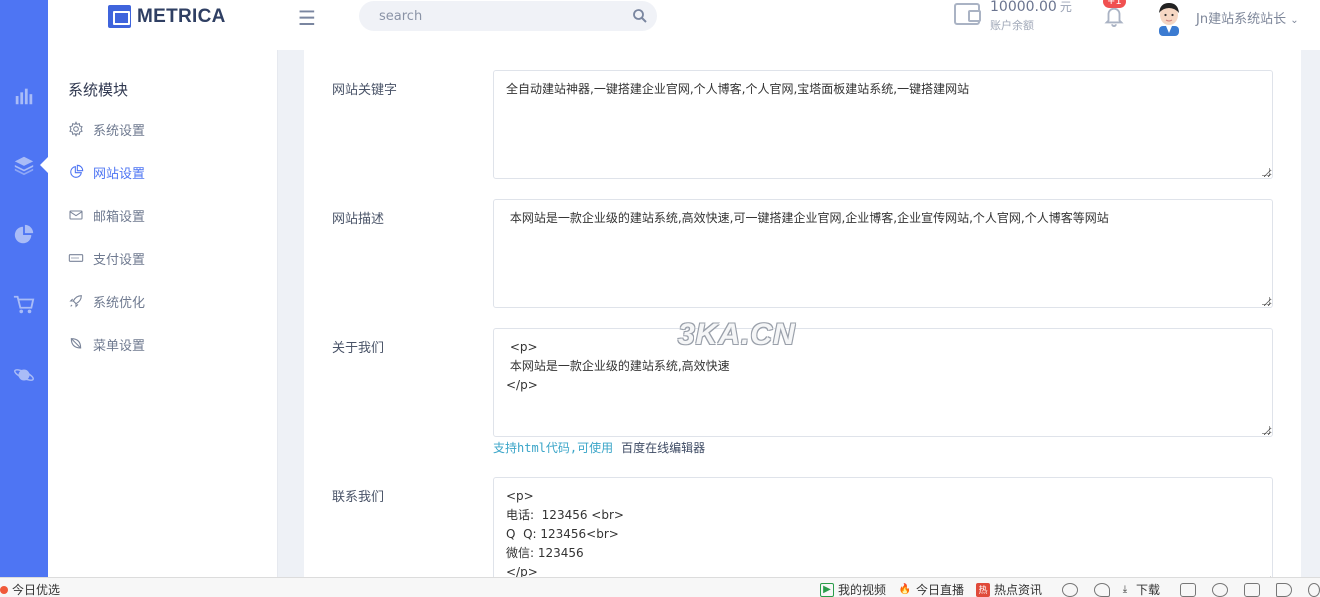 Image resolution: width=1320 pixels, height=597 pixels. What do you see at coordinates (76, 215) in the screenshot?
I see `mail-icon` at bounding box center [76, 215].